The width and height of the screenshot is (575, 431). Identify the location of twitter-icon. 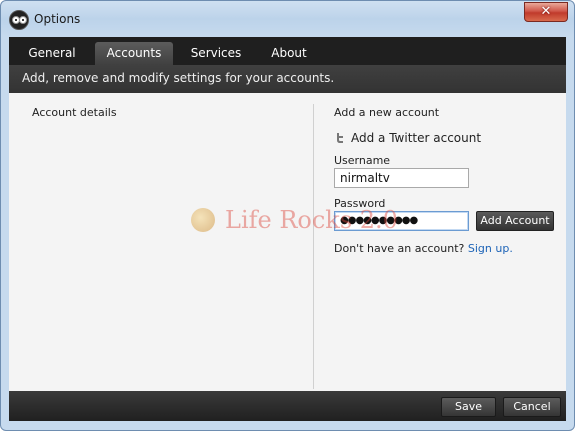
(340, 138).